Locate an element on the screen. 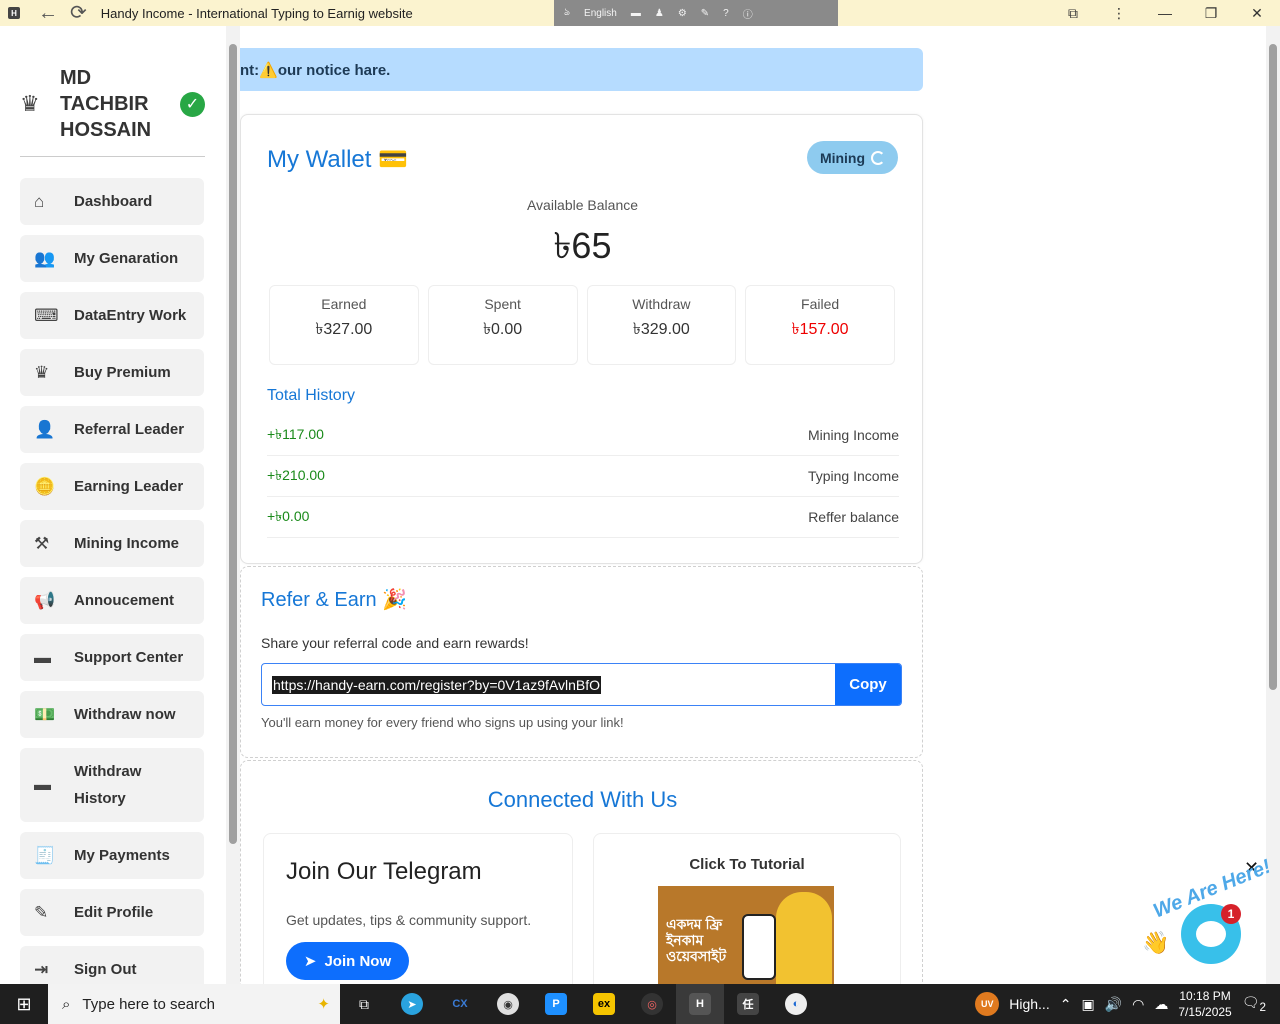 The image size is (1280, 1024). pen-icon: ✎ is located at coordinates (705, 13).